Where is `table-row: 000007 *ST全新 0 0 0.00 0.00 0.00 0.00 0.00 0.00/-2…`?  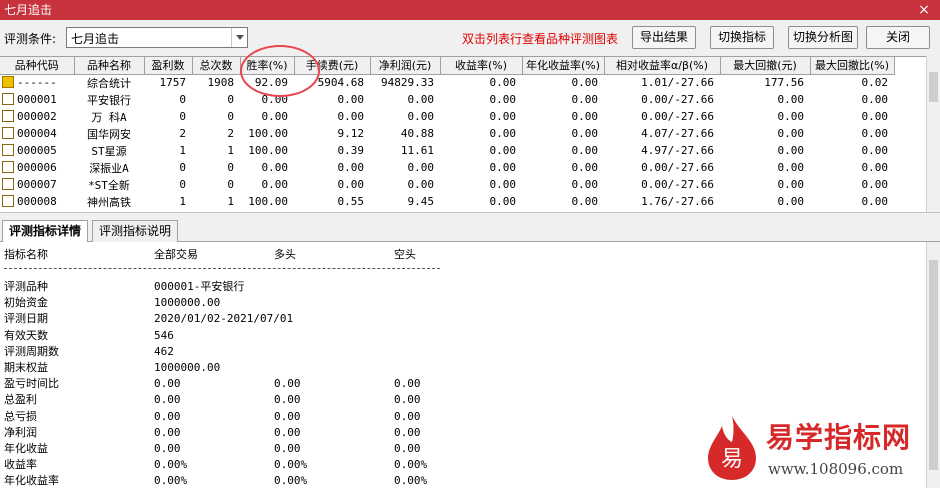
table-row: 000007 *ST全新 0 0 0.00 0.00 0.00 0.00 0.00 0.00/-2… is located at coordinates (447, 184).